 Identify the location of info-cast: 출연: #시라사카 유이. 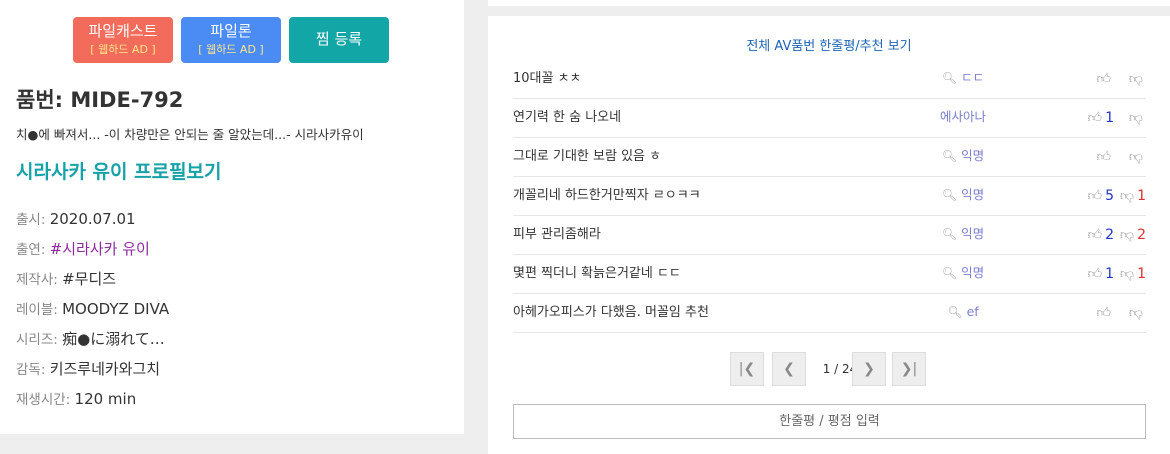
(92, 251).